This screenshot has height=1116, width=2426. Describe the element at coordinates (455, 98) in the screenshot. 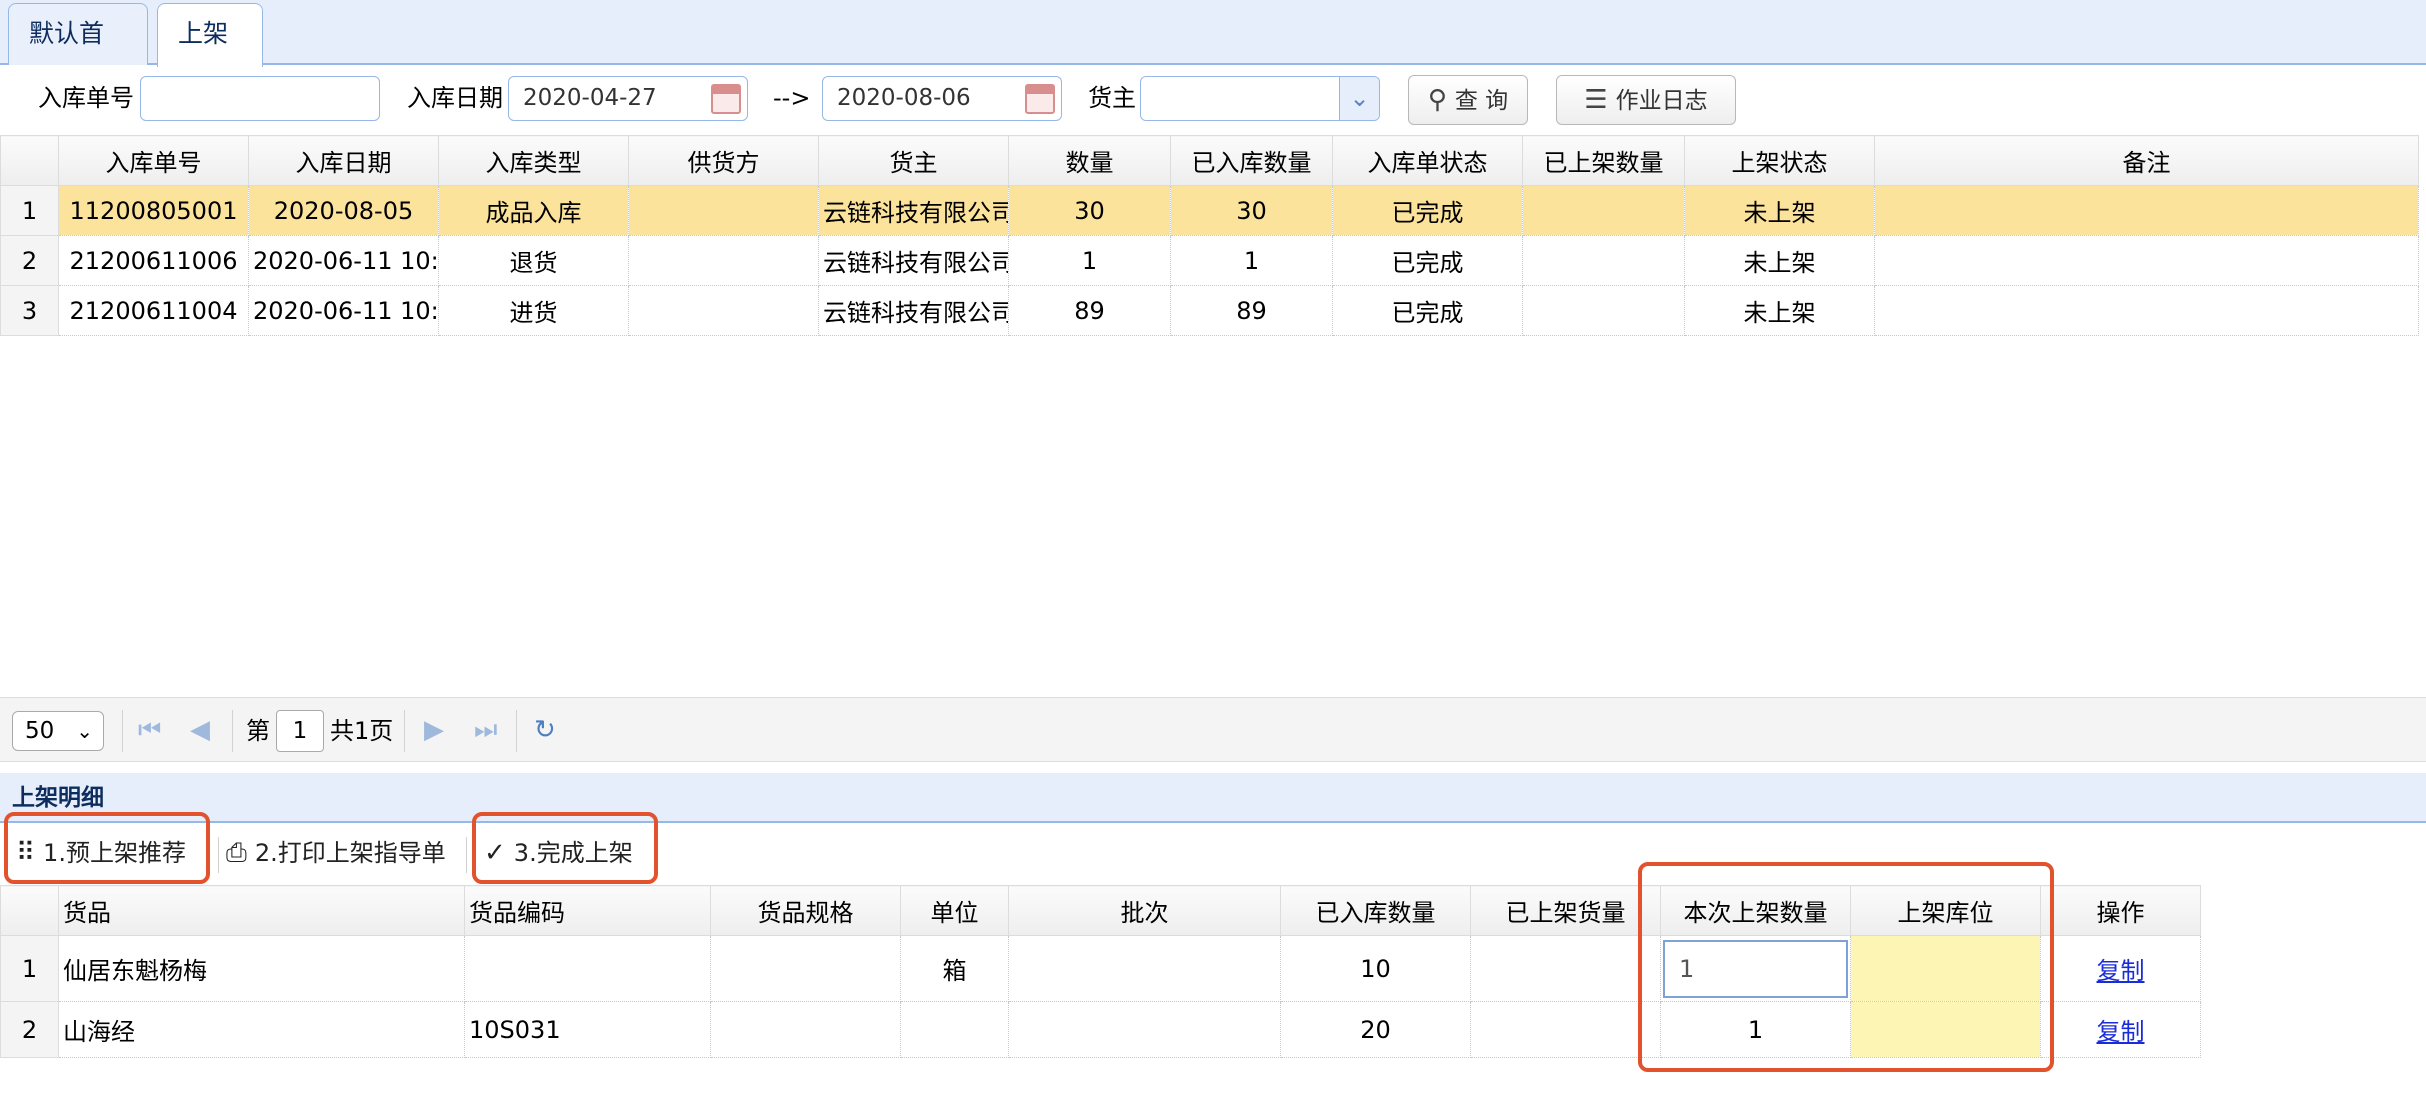

I see `date-label: 入库日期` at that location.